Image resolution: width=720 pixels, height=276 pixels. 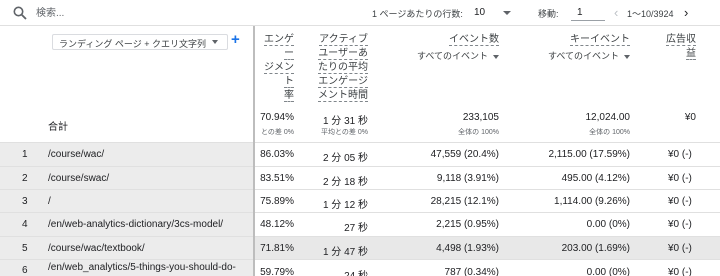 What do you see at coordinates (345, 121) in the screenshot?
I see `total-avg-time: 1 分 31 秒` at bounding box center [345, 121].